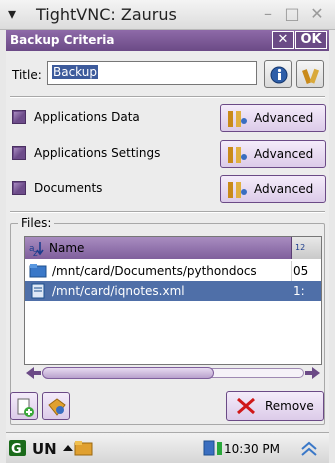  What do you see at coordinates (19, 153) in the screenshot?
I see `applications-settings-checkbox` at bounding box center [19, 153].